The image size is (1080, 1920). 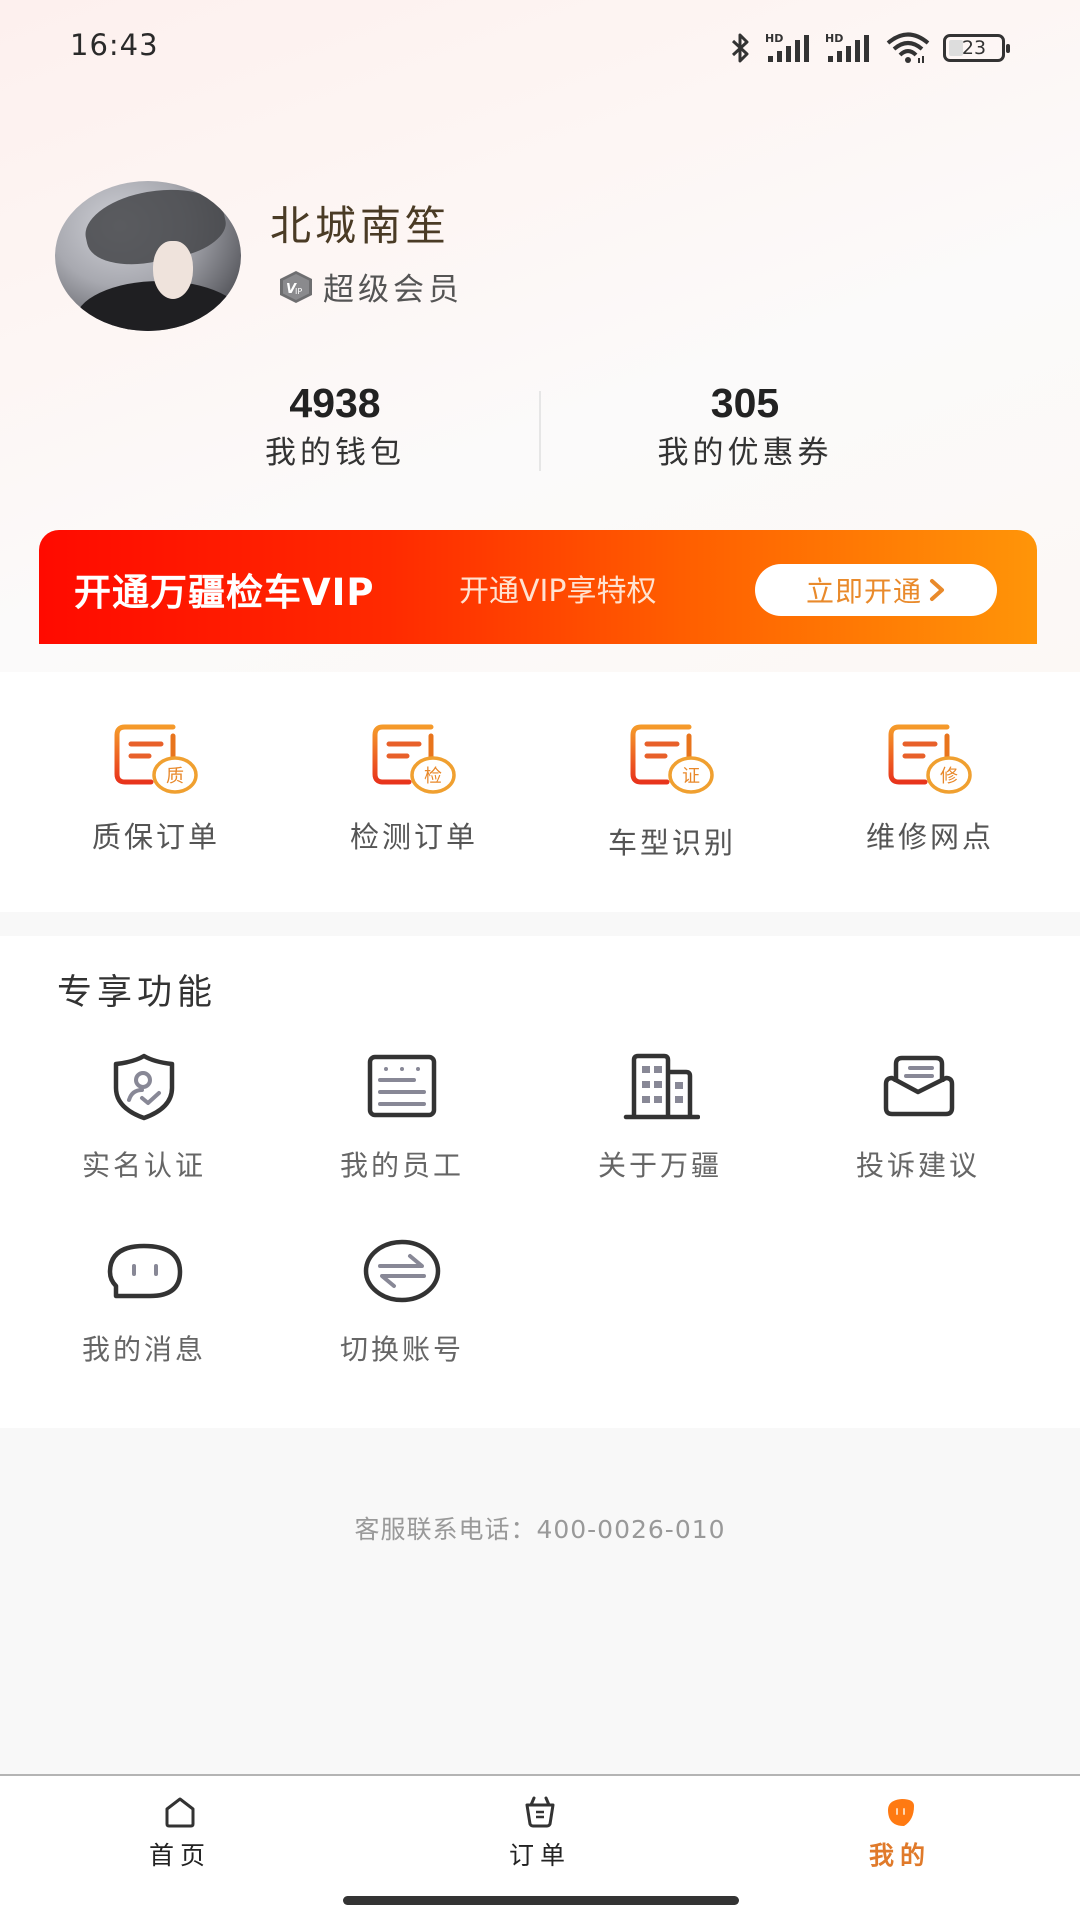 I want to click on svg-text: 修, so click(x=949, y=776).